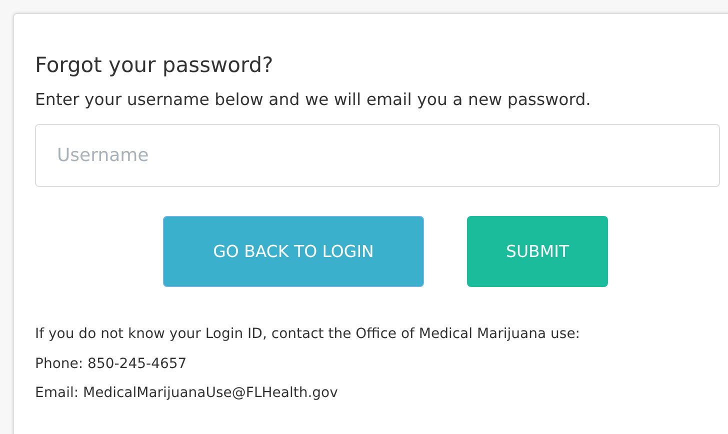  What do you see at coordinates (313, 100) in the screenshot?
I see `instructions-text: Enter your username below and we will email you a new password.` at bounding box center [313, 100].